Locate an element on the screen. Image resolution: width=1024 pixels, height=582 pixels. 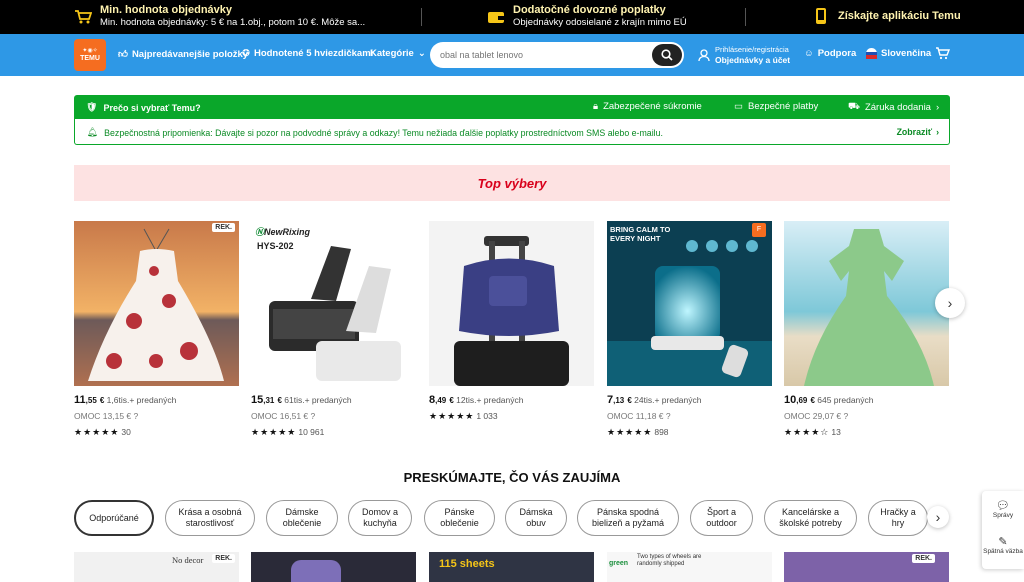
payments-item: ▭ Bezpečné platby is located at coordinates (776, 106).